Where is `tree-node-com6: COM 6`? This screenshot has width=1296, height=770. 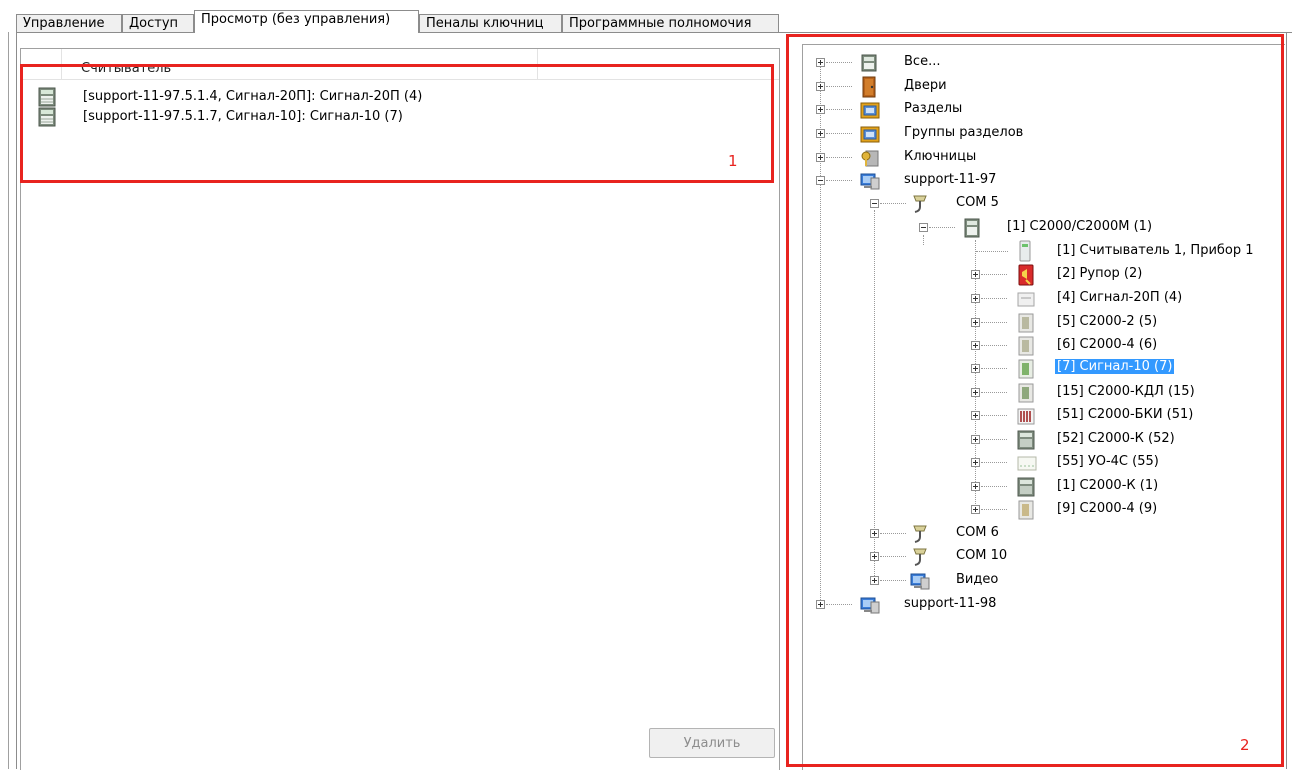
tree-node-com6: COM 6 is located at coordinates (1070, 536).